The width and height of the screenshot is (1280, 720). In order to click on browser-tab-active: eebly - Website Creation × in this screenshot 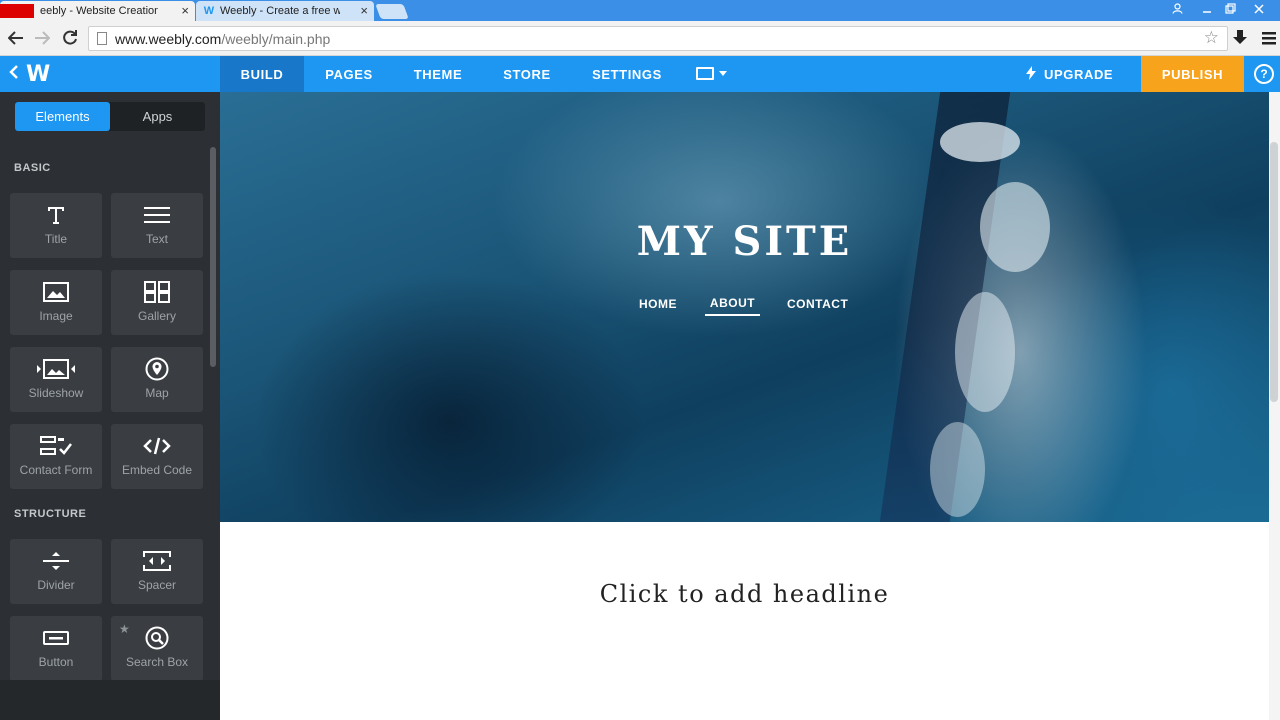, I will do `click(97, 11)`.